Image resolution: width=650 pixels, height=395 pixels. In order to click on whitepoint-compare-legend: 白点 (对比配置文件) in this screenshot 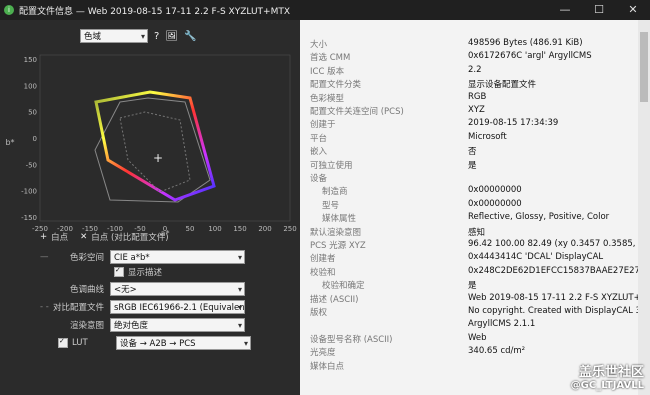, I will do `click(130, 238)`.